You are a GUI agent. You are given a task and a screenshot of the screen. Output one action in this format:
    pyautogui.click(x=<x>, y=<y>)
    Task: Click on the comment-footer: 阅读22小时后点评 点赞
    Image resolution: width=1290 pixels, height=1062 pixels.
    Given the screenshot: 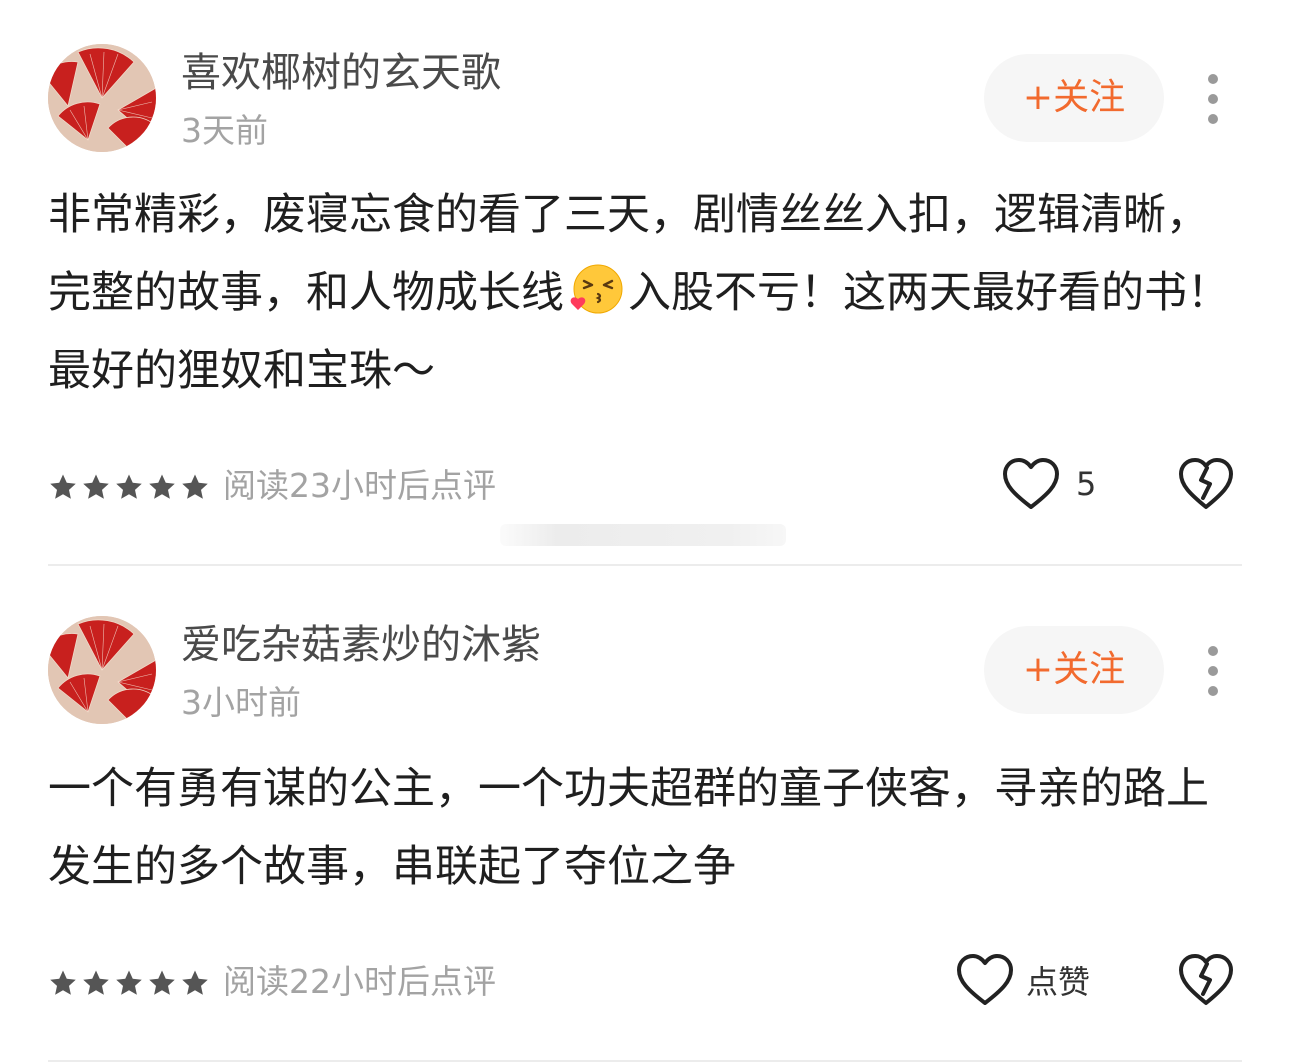 What is the action you would take?
    pyautogui.click(x=645, y=985)
    